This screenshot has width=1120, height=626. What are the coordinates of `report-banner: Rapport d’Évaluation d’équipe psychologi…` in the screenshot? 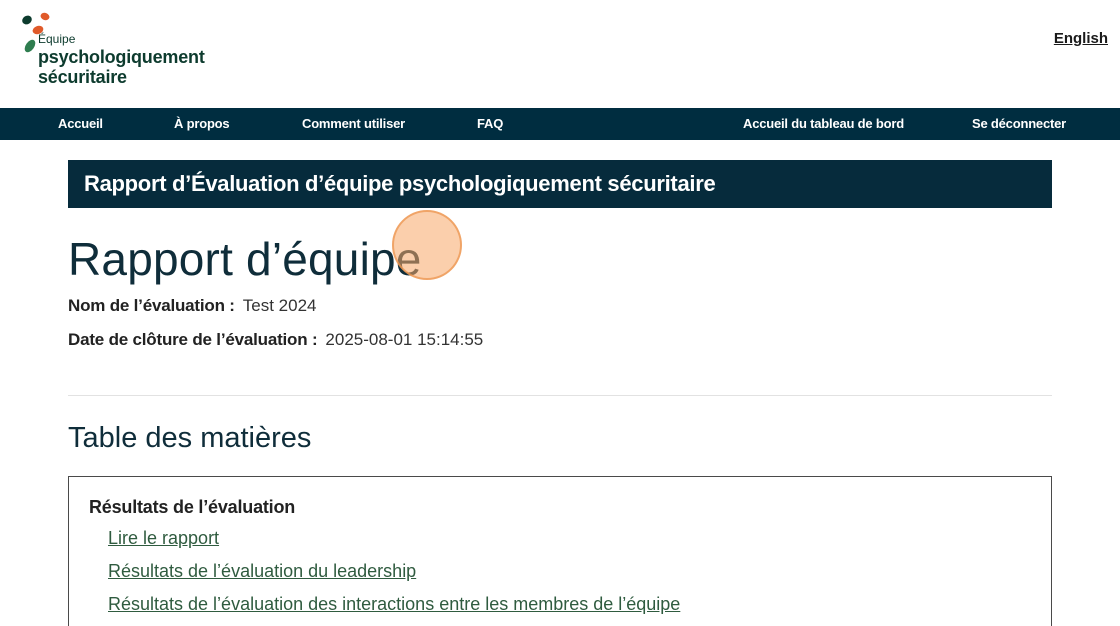 It's located at (560, 184).